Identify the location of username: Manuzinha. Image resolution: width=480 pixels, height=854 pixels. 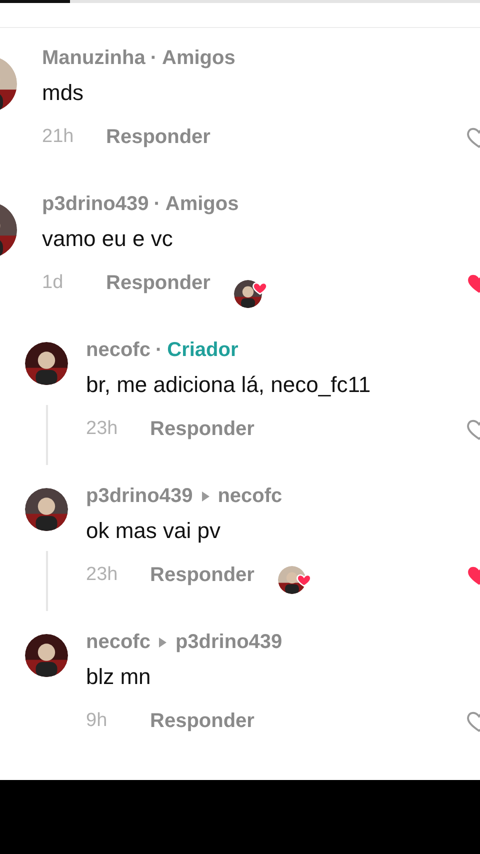
(94, 58).